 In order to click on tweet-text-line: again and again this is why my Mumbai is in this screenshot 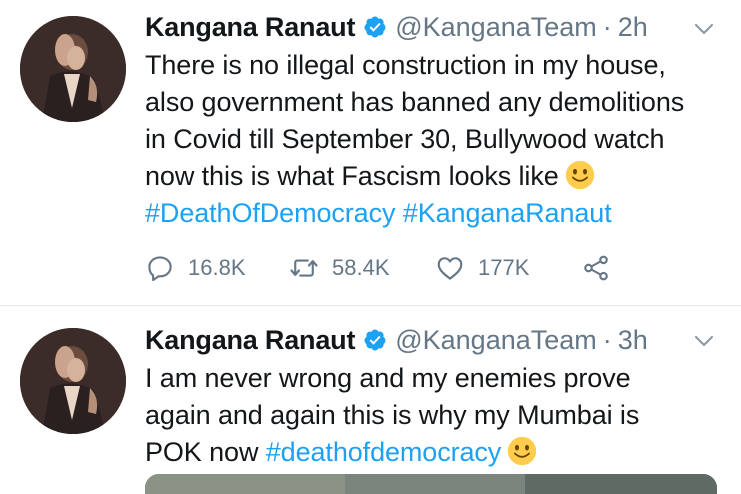, I will do `click(392, 415)`.